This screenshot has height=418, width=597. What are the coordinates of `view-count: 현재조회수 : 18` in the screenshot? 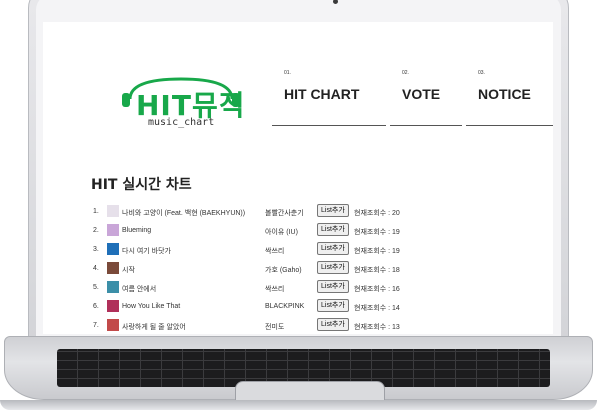 It's located at (377, 270).